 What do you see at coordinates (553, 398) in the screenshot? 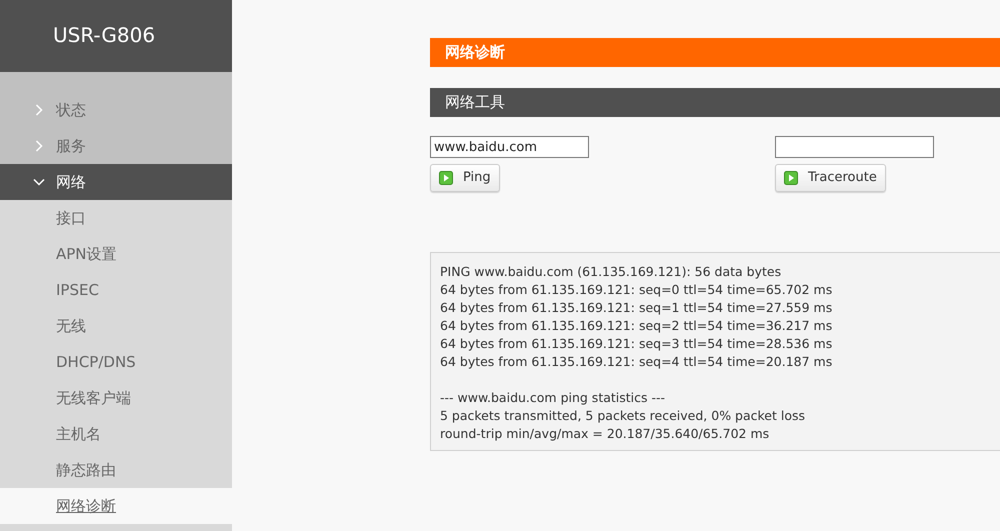
I see `output-line: --- www.baidu.com ping statistics ---` at bounding box center [553, 398].